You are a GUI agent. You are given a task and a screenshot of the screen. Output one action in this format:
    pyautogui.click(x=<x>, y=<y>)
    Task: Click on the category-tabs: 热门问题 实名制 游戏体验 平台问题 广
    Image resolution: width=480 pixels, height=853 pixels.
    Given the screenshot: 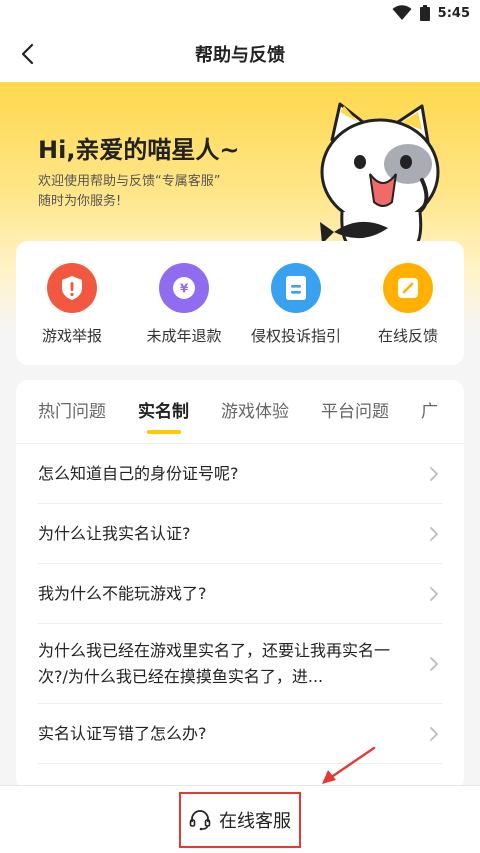 What is the action you would take?
    pyautogui.click(x=240, y=412)
    